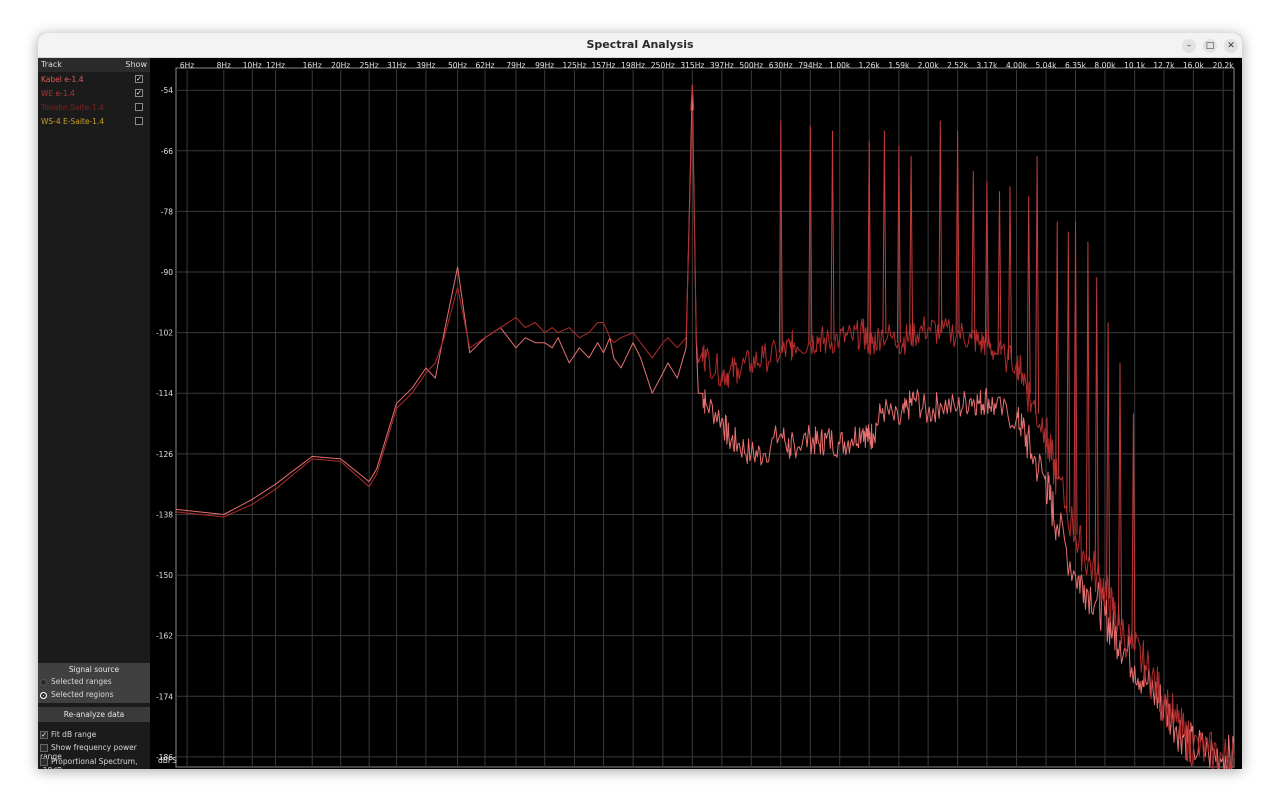 The image size is (1280, 811). I want to click on reanalyze-button: Re-analyze data, so click(94, 714).